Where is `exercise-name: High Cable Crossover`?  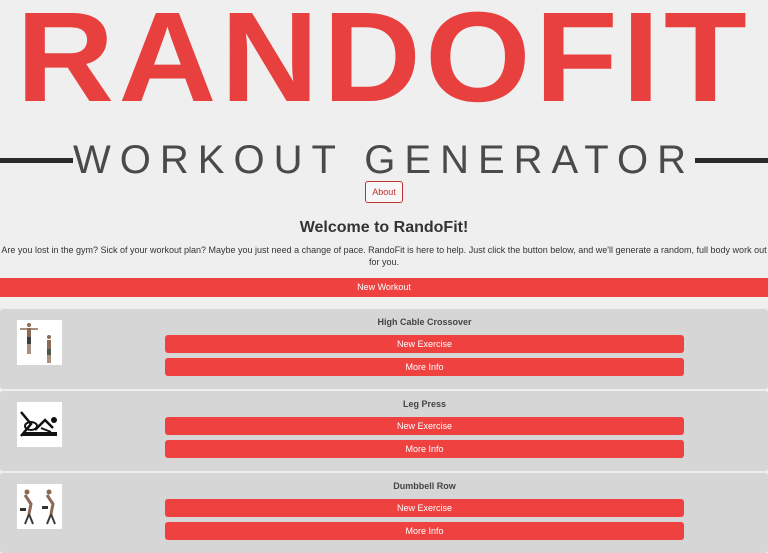
exercise-name: High Cable Crossover is located at coordinates (424, 322).